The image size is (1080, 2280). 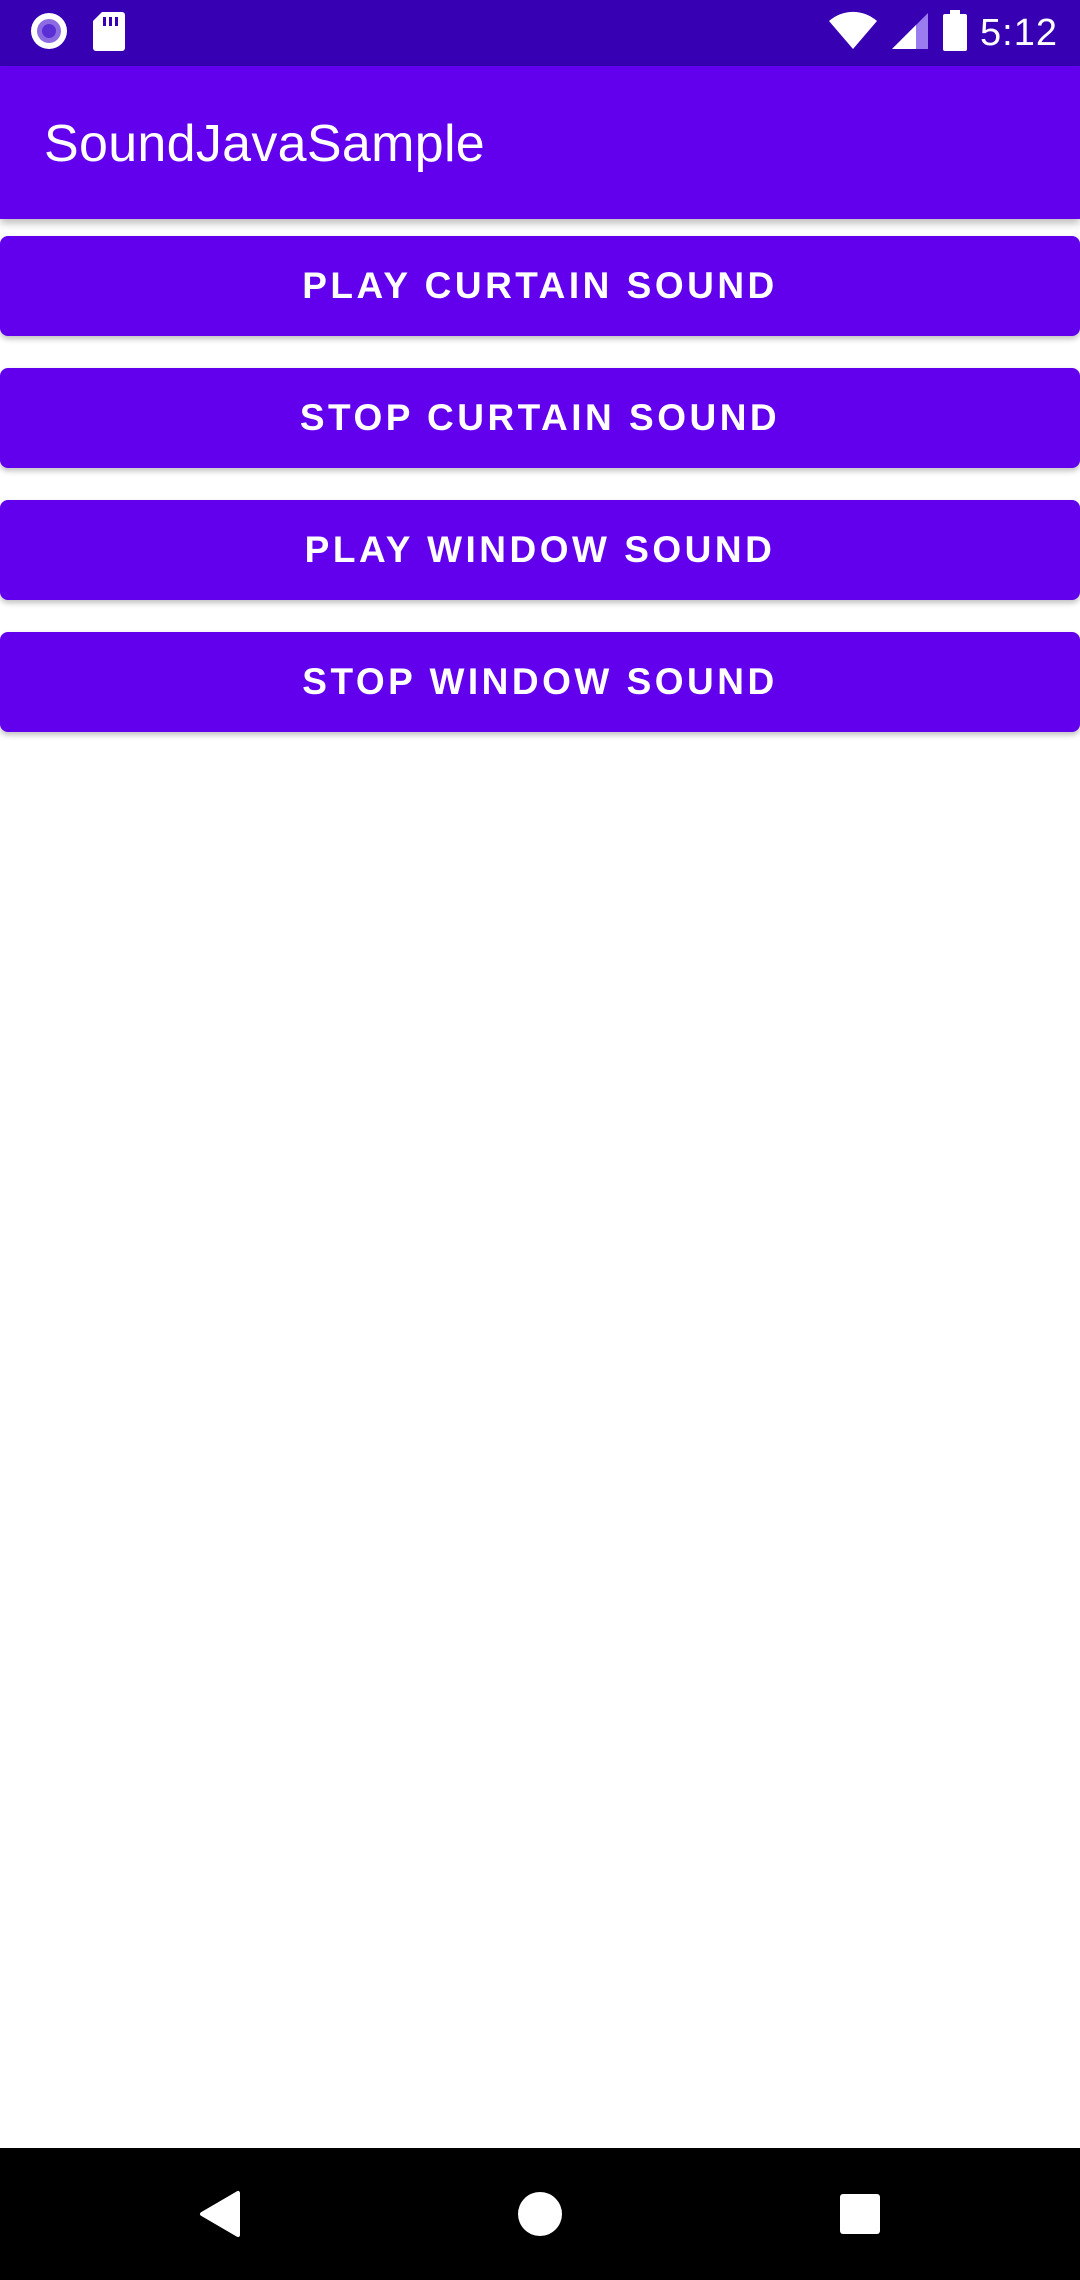 I want to click on play-curtain-sound-button: PLAY CURTAIN SOUND, so click(x=540, y=286).